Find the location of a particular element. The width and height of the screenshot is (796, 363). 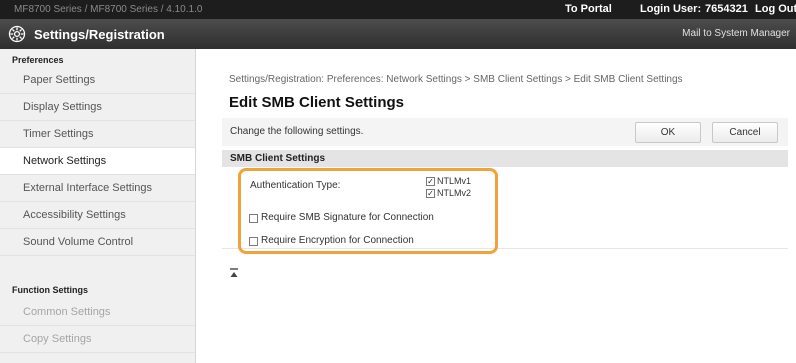

sidebar-item-network-settings: Network Settings is located at coordinates (97, 161).